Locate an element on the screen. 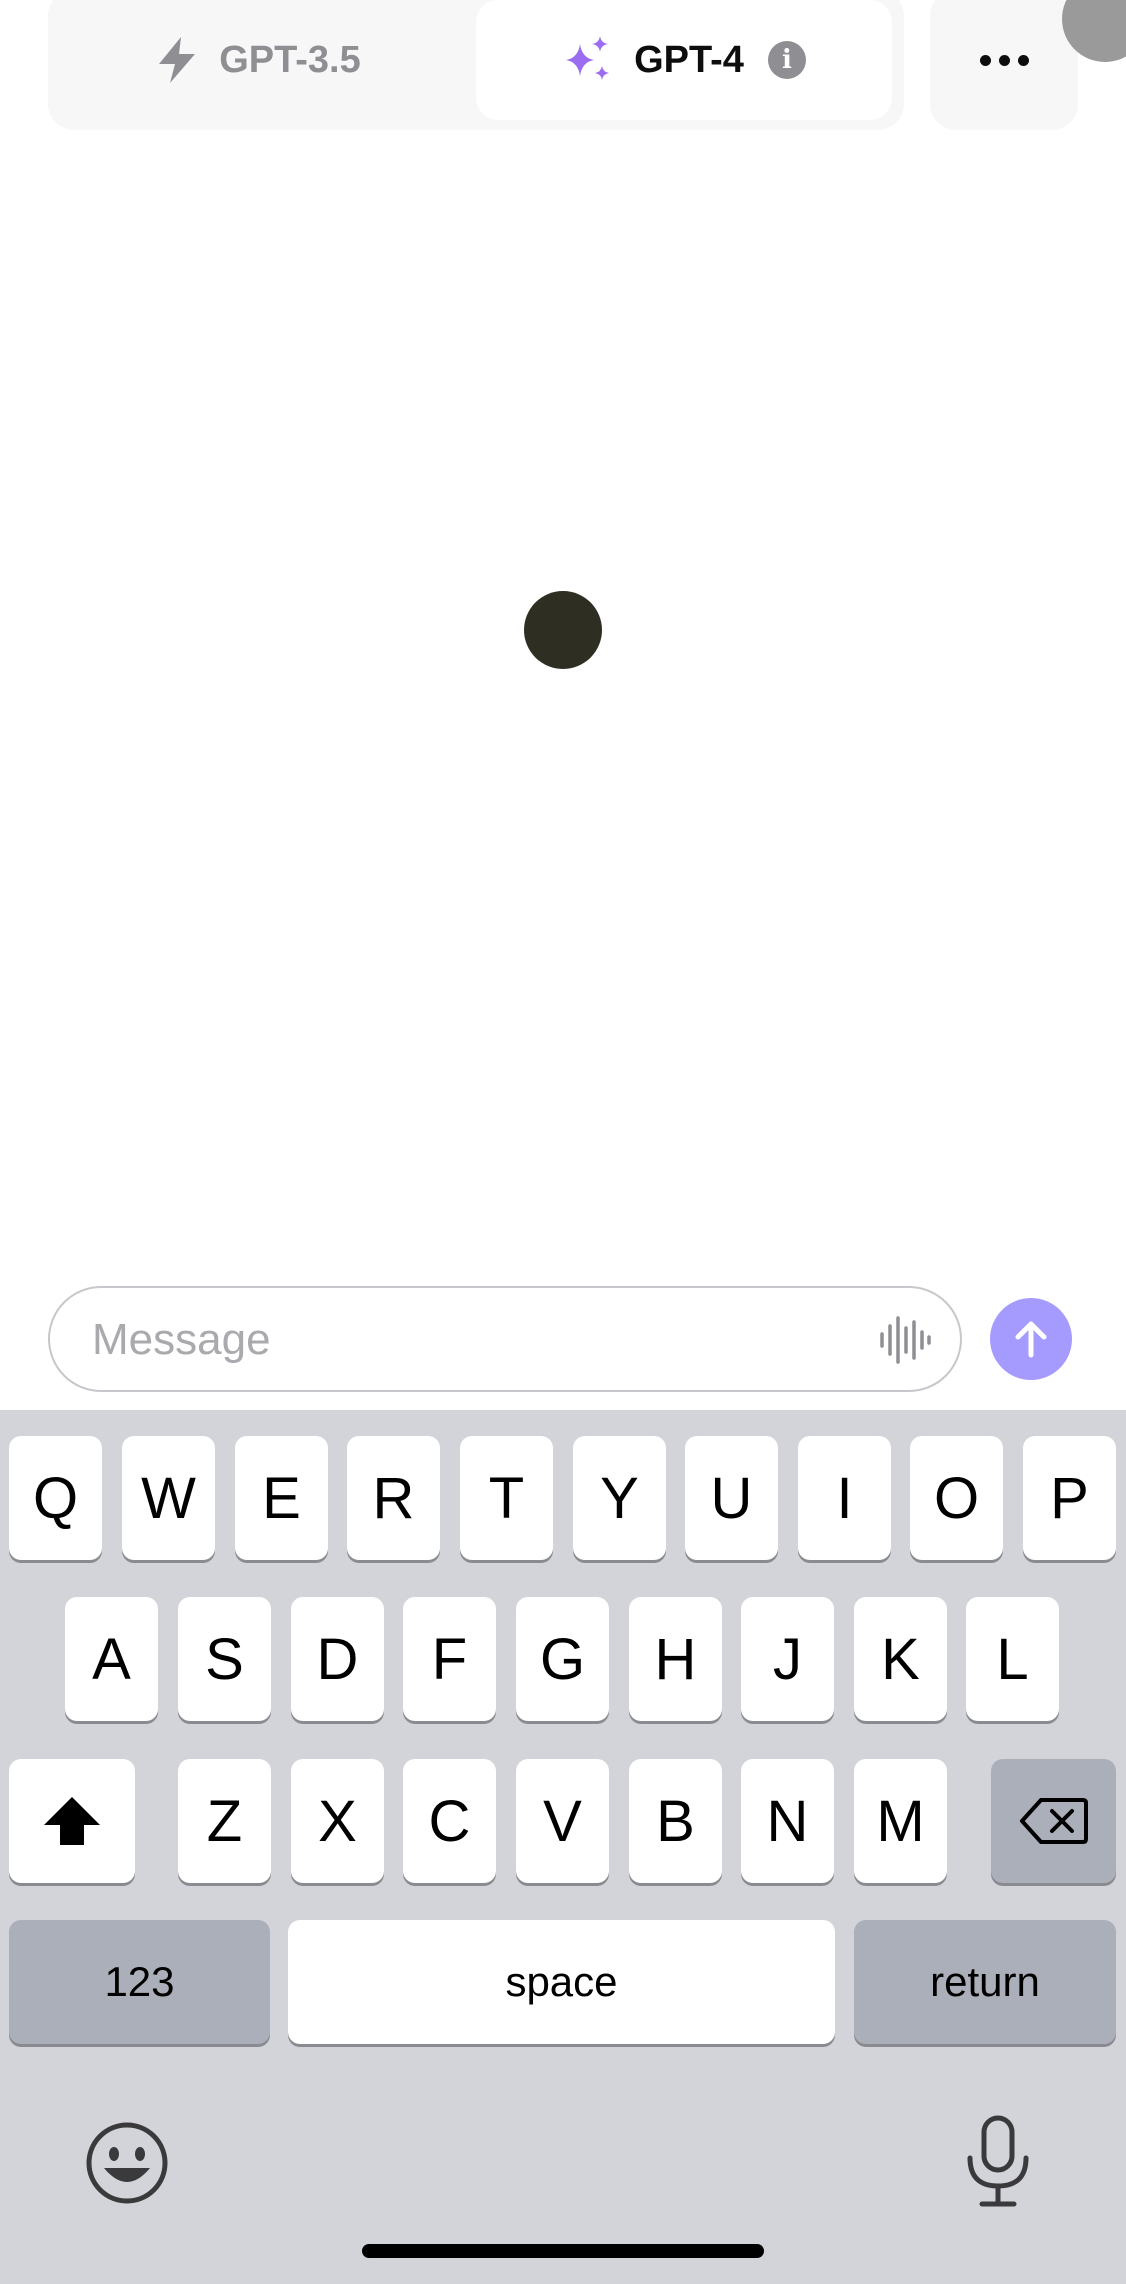 This screenshot has width=1126, height=2284. key-u: U is located at coordinates (731, 1498).